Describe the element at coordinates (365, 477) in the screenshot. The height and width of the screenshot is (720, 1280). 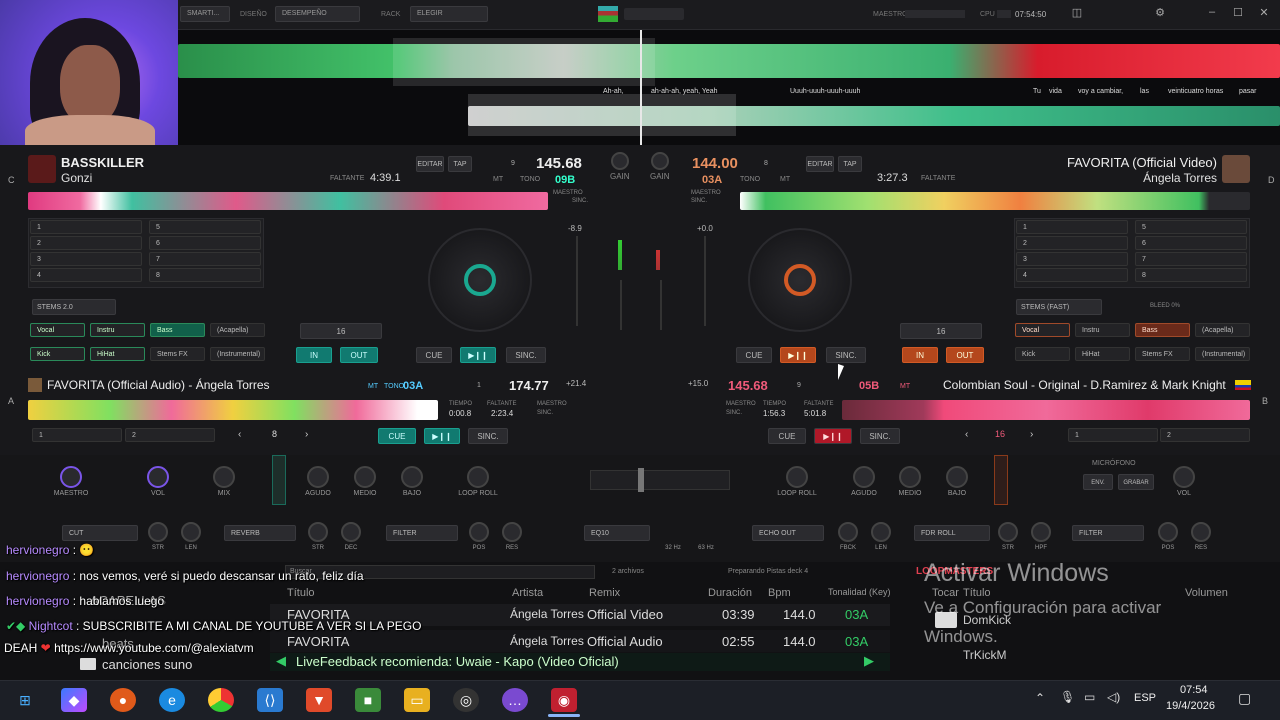
I see `deck1-eq-mid-knob` at that location.